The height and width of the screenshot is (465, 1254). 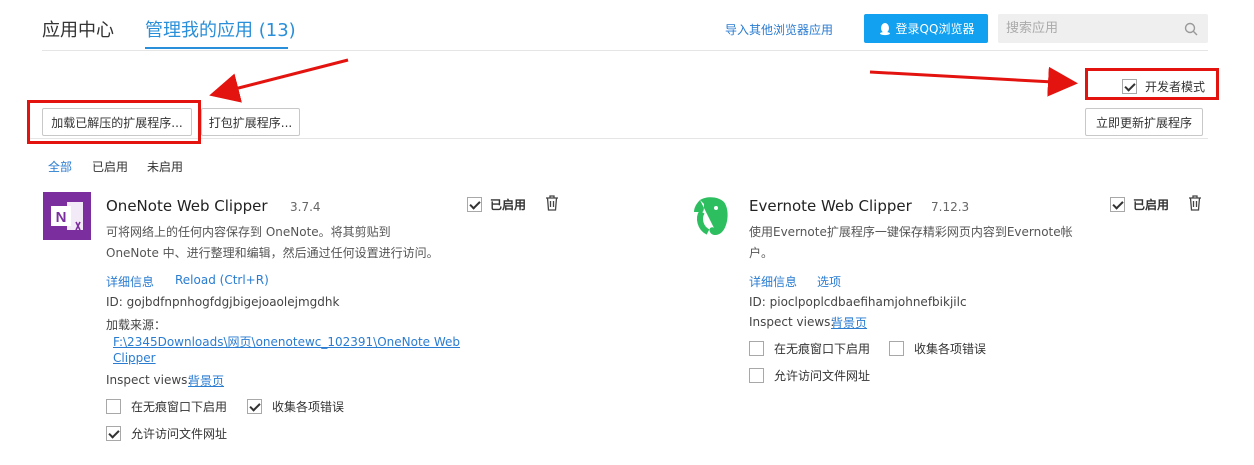 What do you see at coordinates (973, 81) in the screenshot?
I see `annotation-arrow-right` at bounding box center [973, 81].